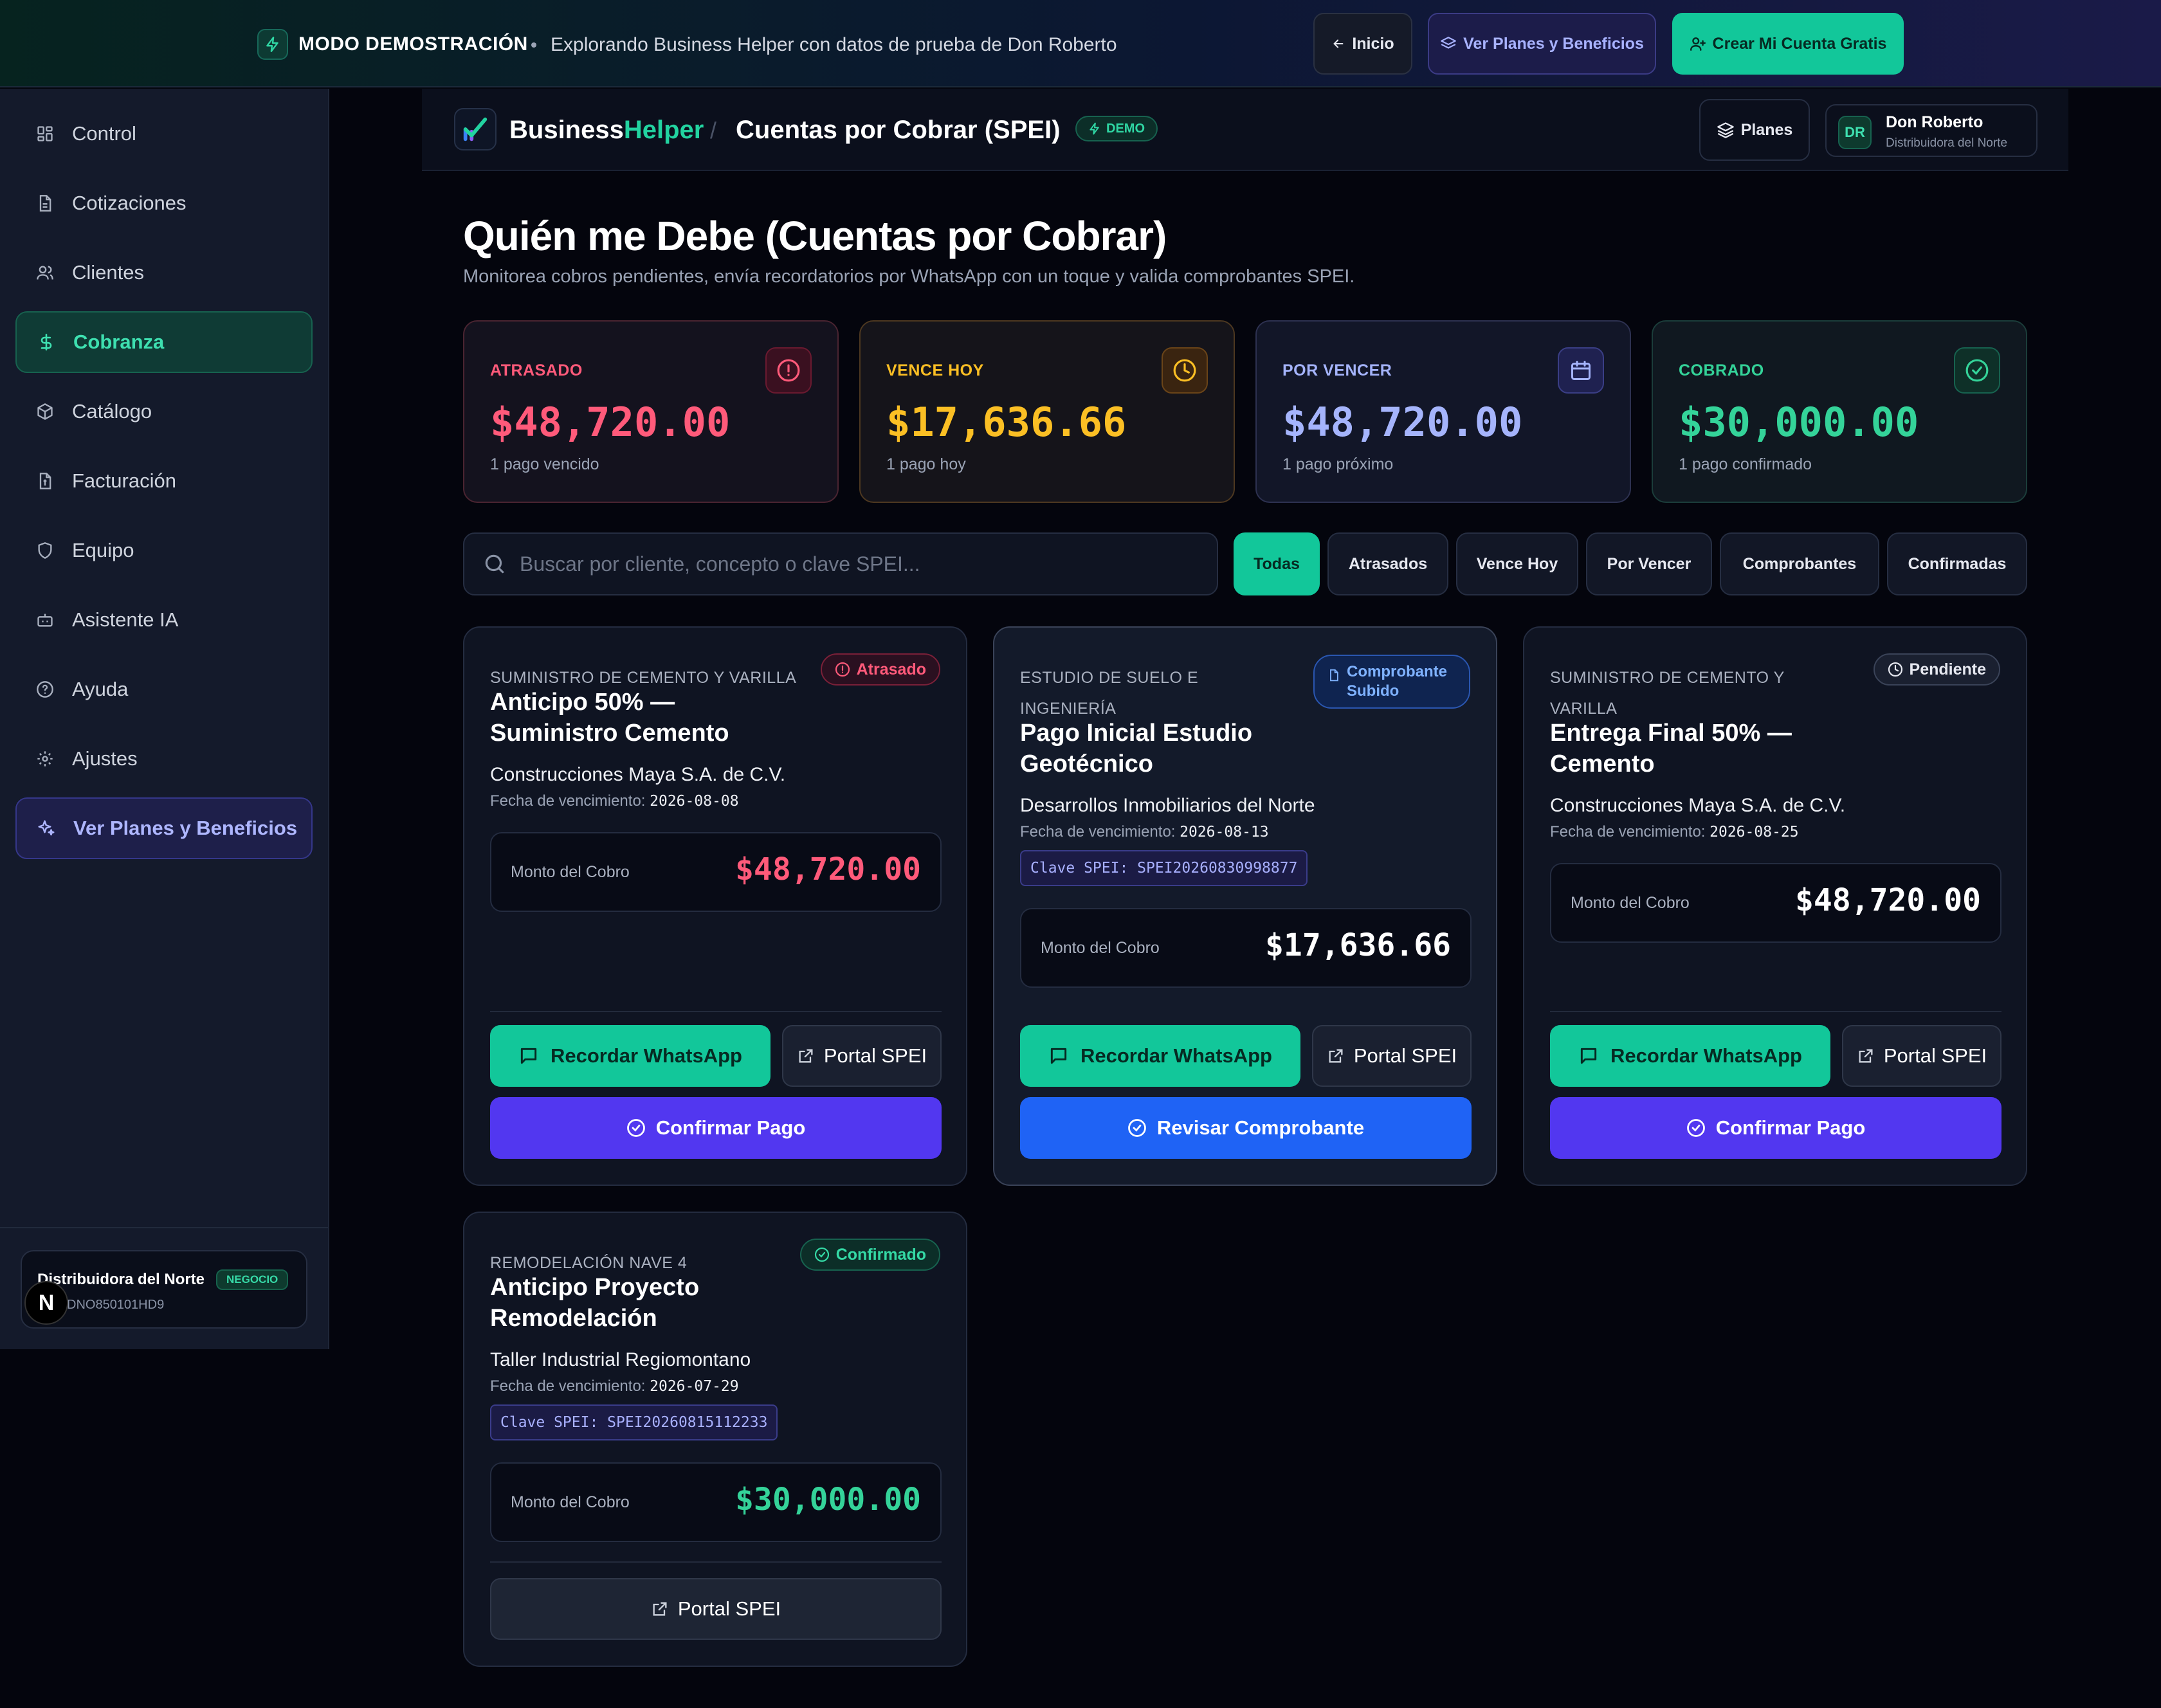 This screenshot has width=2161, height=1708. I want to click on status-badge: Comprobante Subido, so click(1392, 682).